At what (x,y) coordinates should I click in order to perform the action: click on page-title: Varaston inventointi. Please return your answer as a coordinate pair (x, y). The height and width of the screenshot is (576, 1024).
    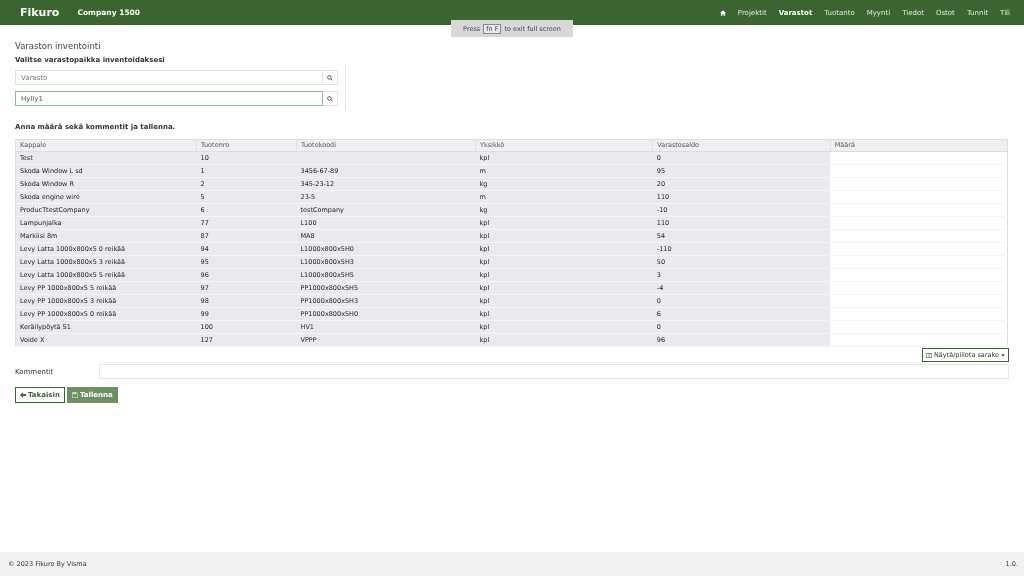
    Looking at the image, I should click on (58, 46).